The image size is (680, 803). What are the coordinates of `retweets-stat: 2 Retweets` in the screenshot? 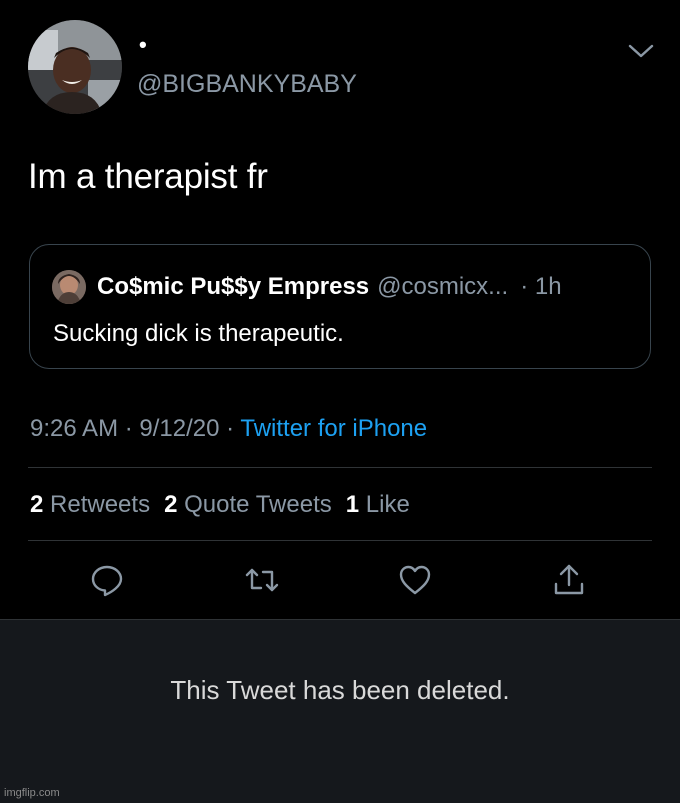 It's located at (90, 504).